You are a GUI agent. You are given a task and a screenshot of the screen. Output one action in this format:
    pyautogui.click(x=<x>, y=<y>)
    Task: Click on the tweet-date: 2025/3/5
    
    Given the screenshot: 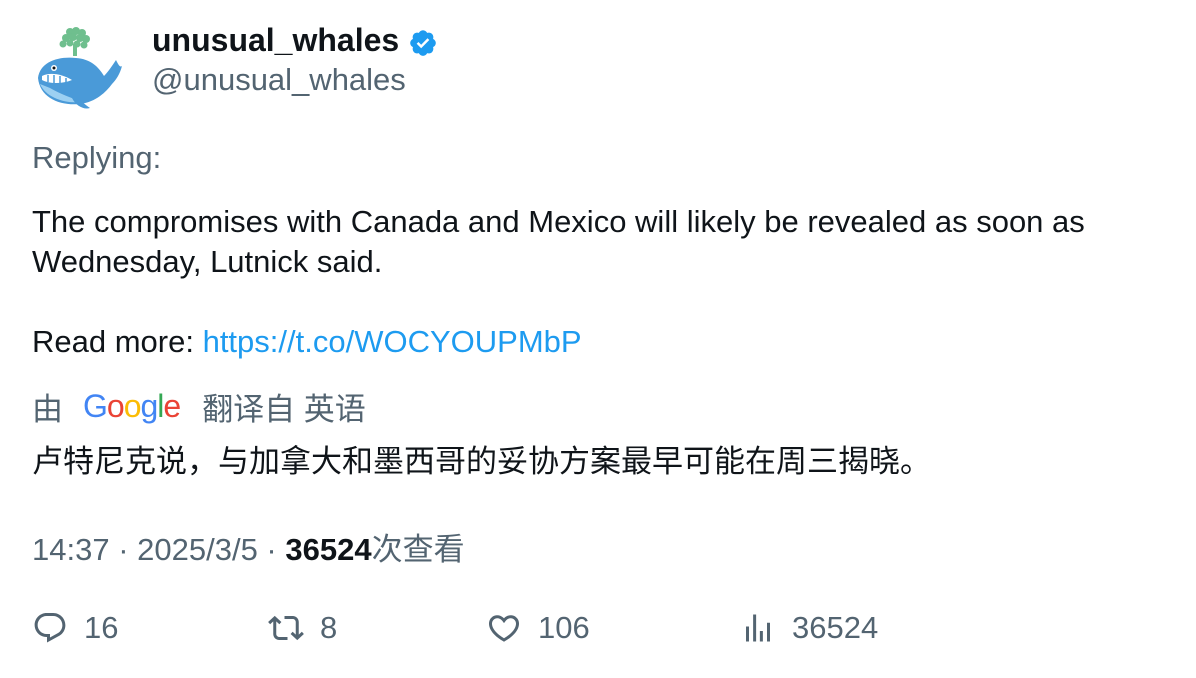 What is the action you would take?
    pyautogui.click(x=197, y=549)
    